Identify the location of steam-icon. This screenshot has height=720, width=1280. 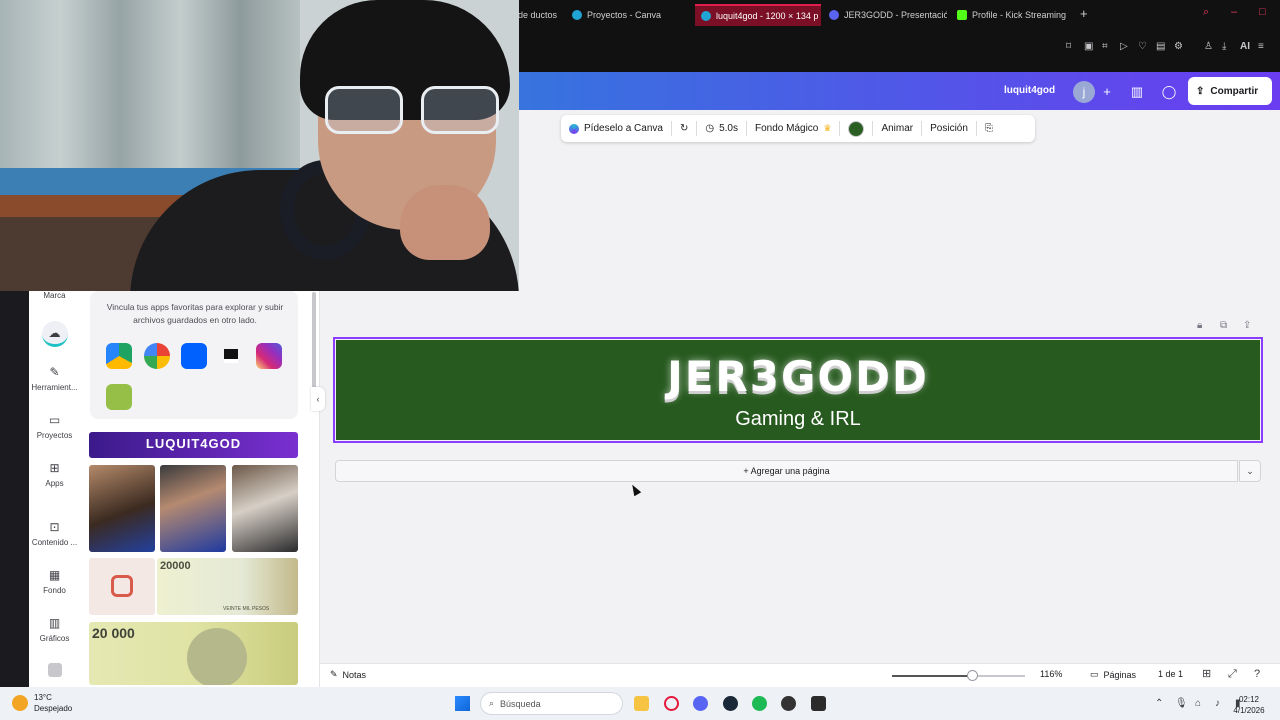
(730, 703).